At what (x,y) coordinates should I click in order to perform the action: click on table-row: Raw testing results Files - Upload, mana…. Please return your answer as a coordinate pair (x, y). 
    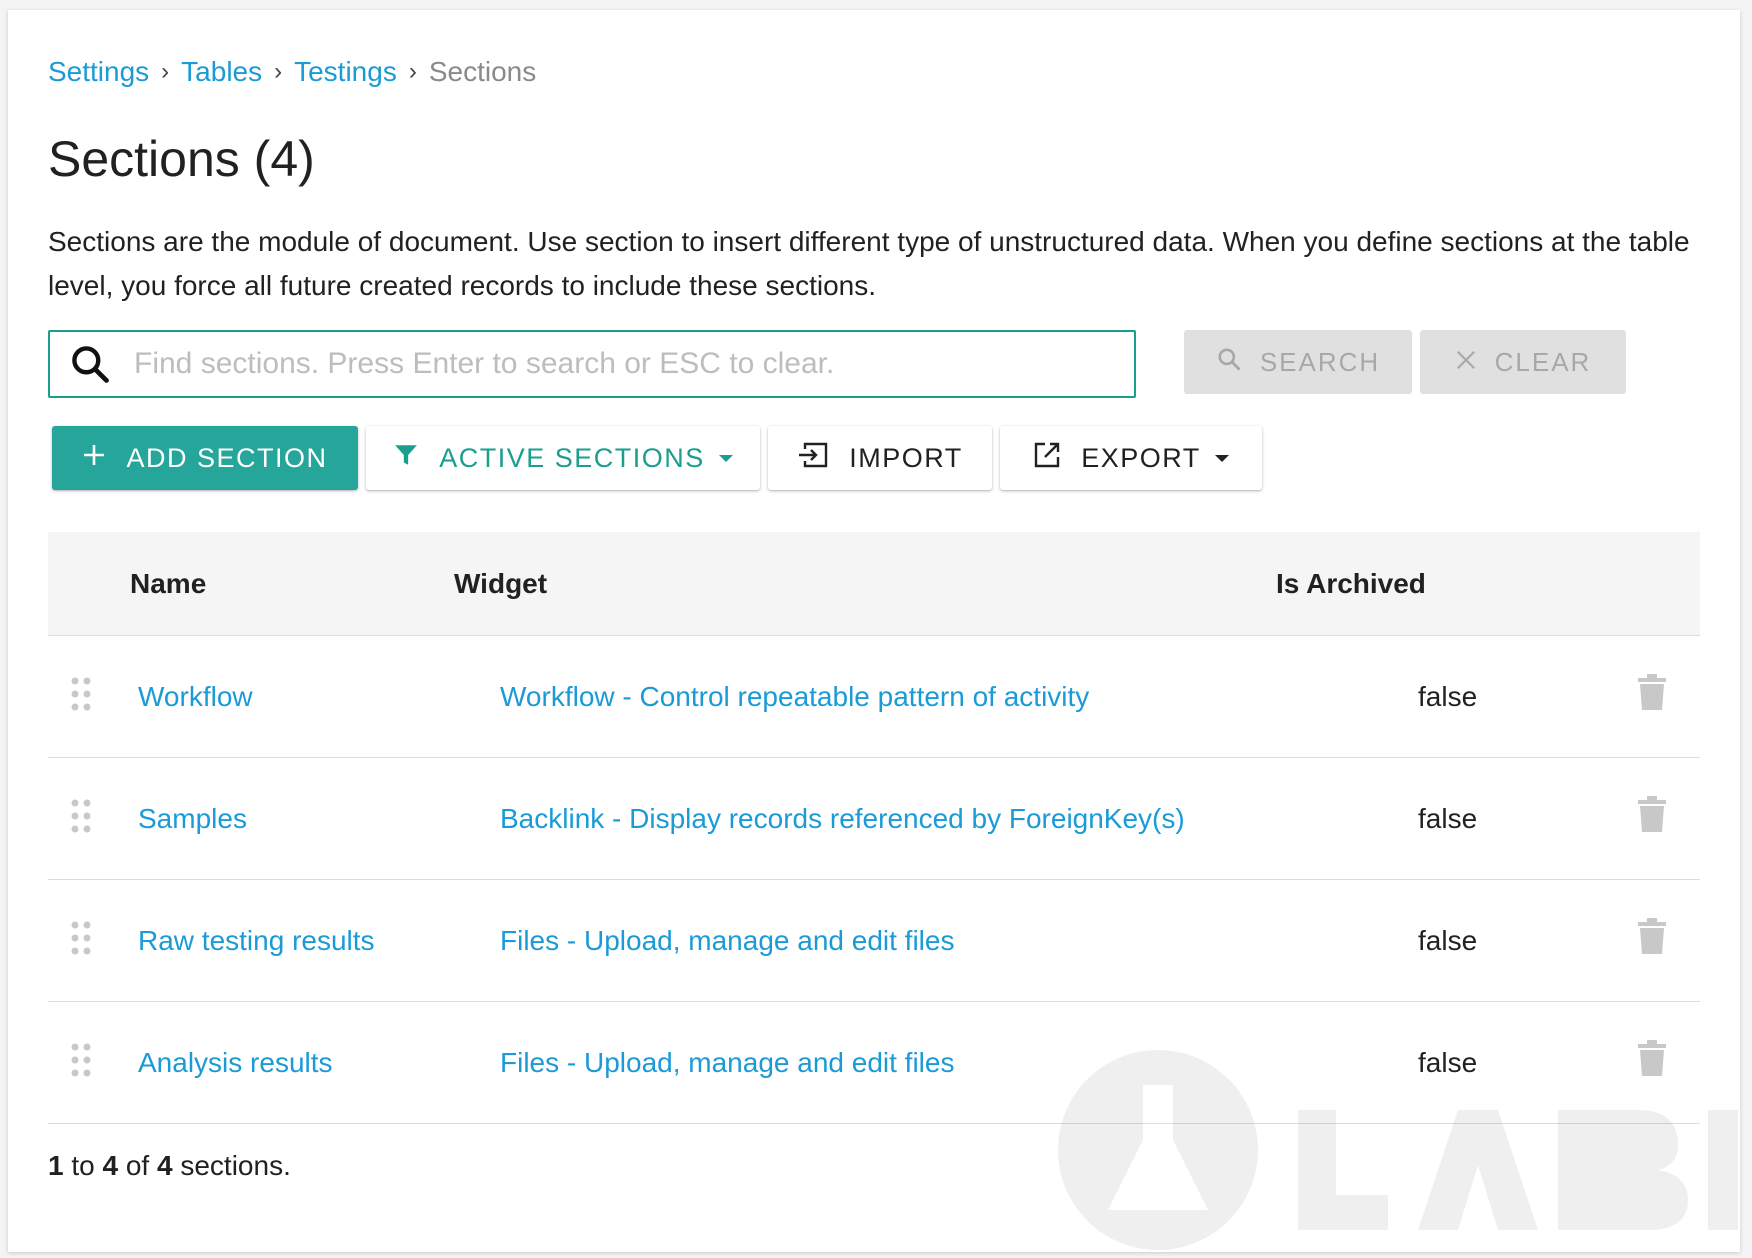
    Looking at the image, I should click on (874, 941).